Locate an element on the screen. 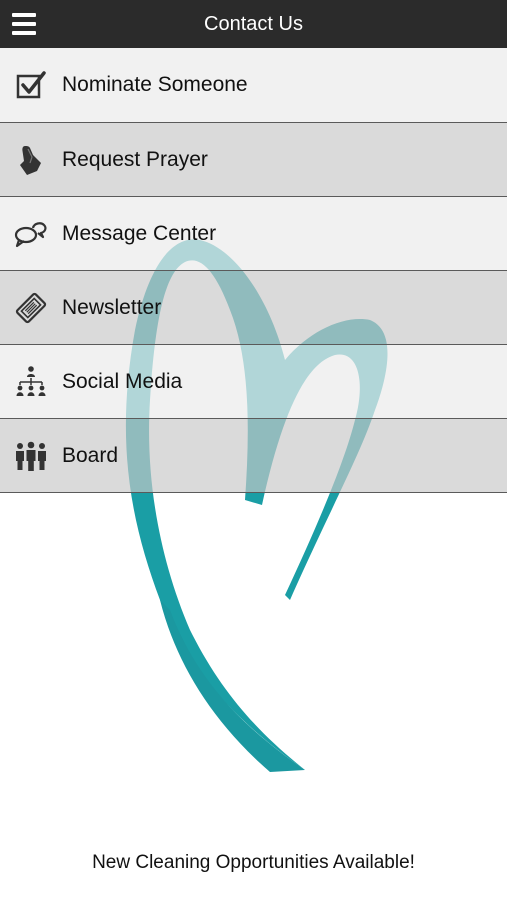  people-group-icon is located at coordinates (31, 456).